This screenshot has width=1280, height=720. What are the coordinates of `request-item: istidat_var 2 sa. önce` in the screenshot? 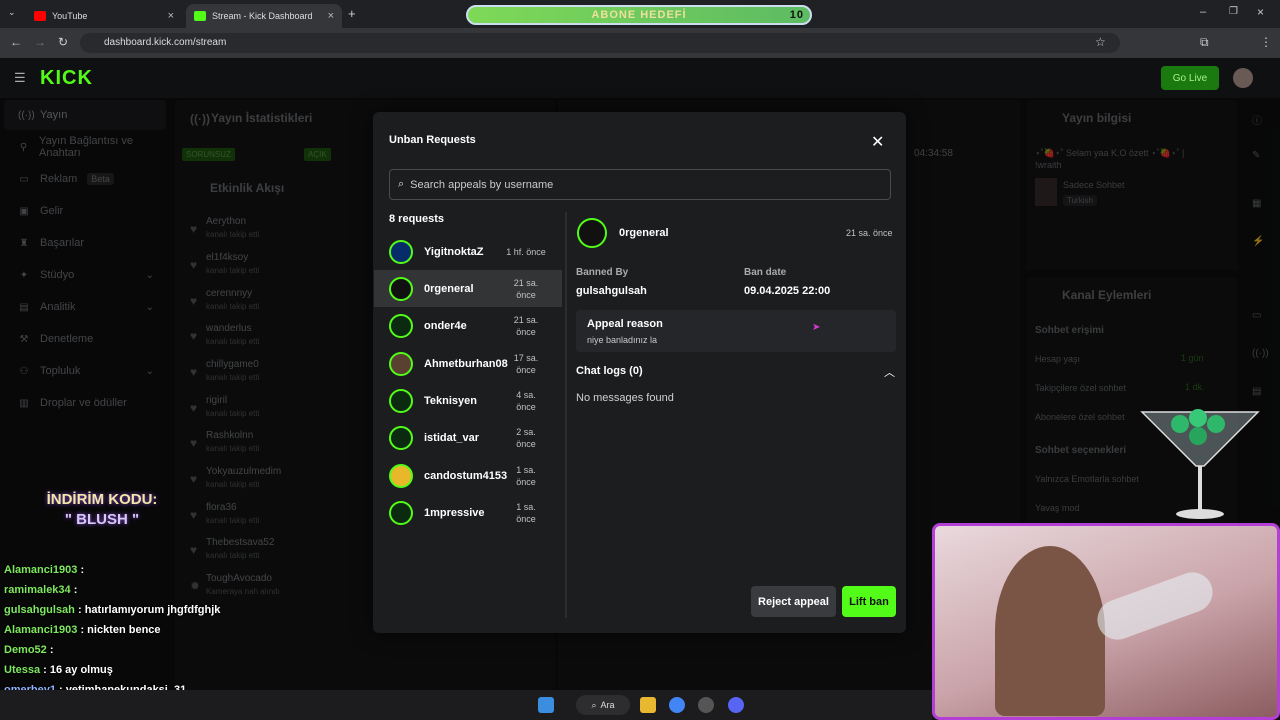 It's located at (468, 437).